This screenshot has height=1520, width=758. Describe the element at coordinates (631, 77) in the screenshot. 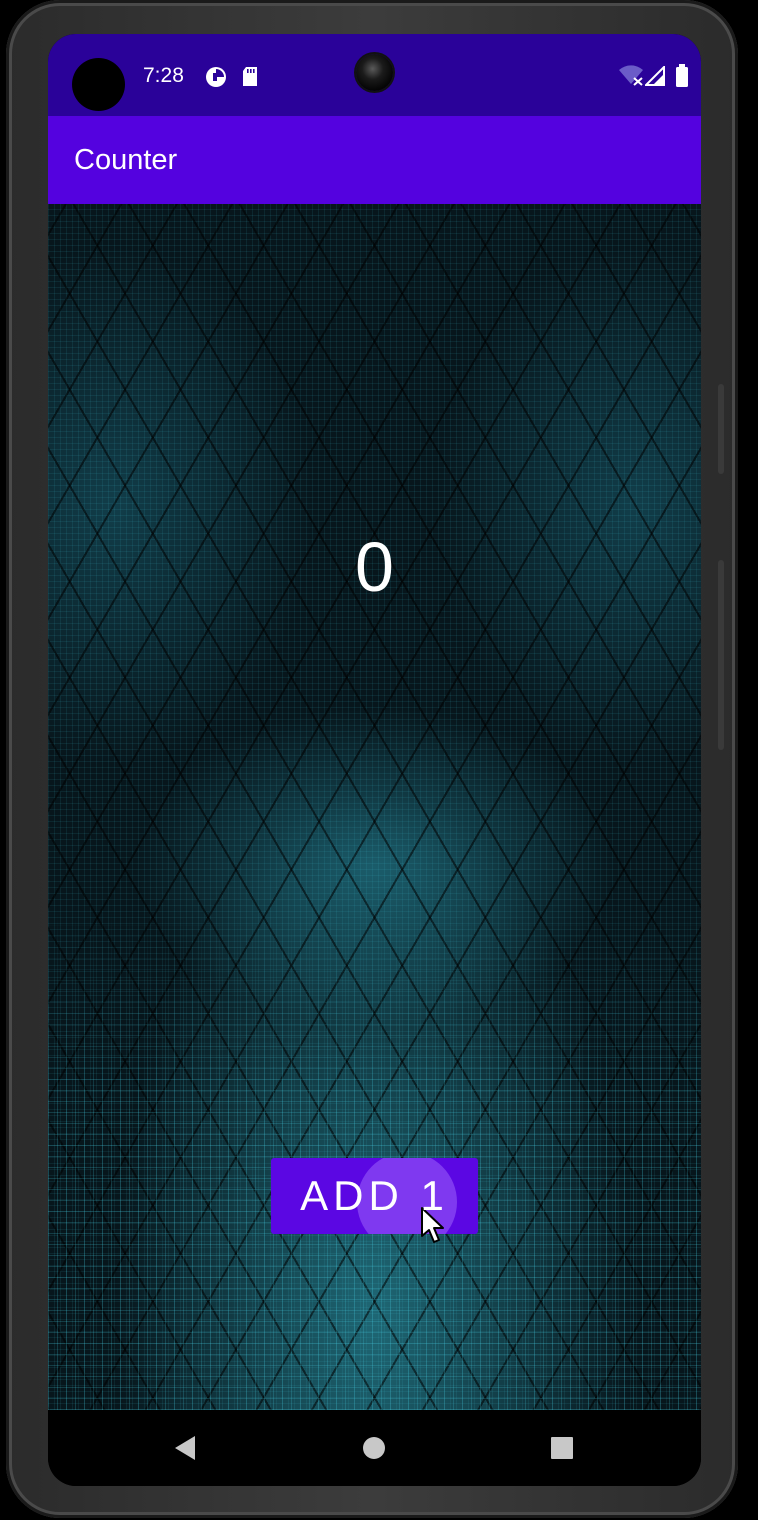

I see `wifi-off-icon` at that location.